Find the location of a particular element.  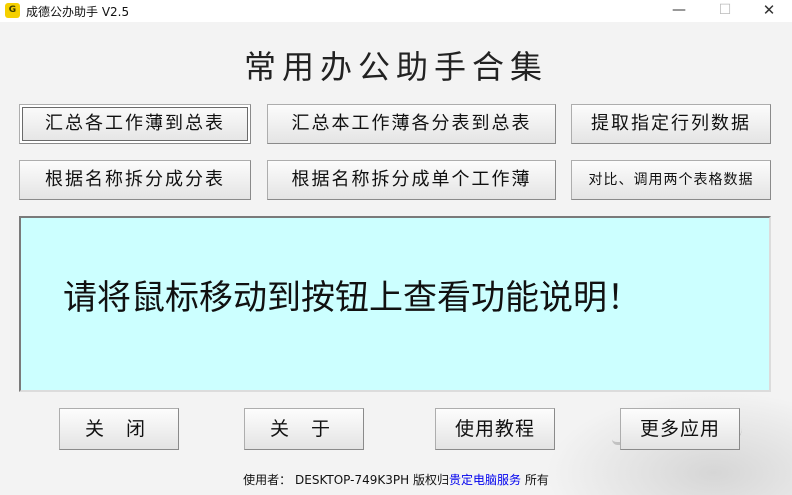

tutorial-button: 使用教程 is located at coordinates (495, 429).